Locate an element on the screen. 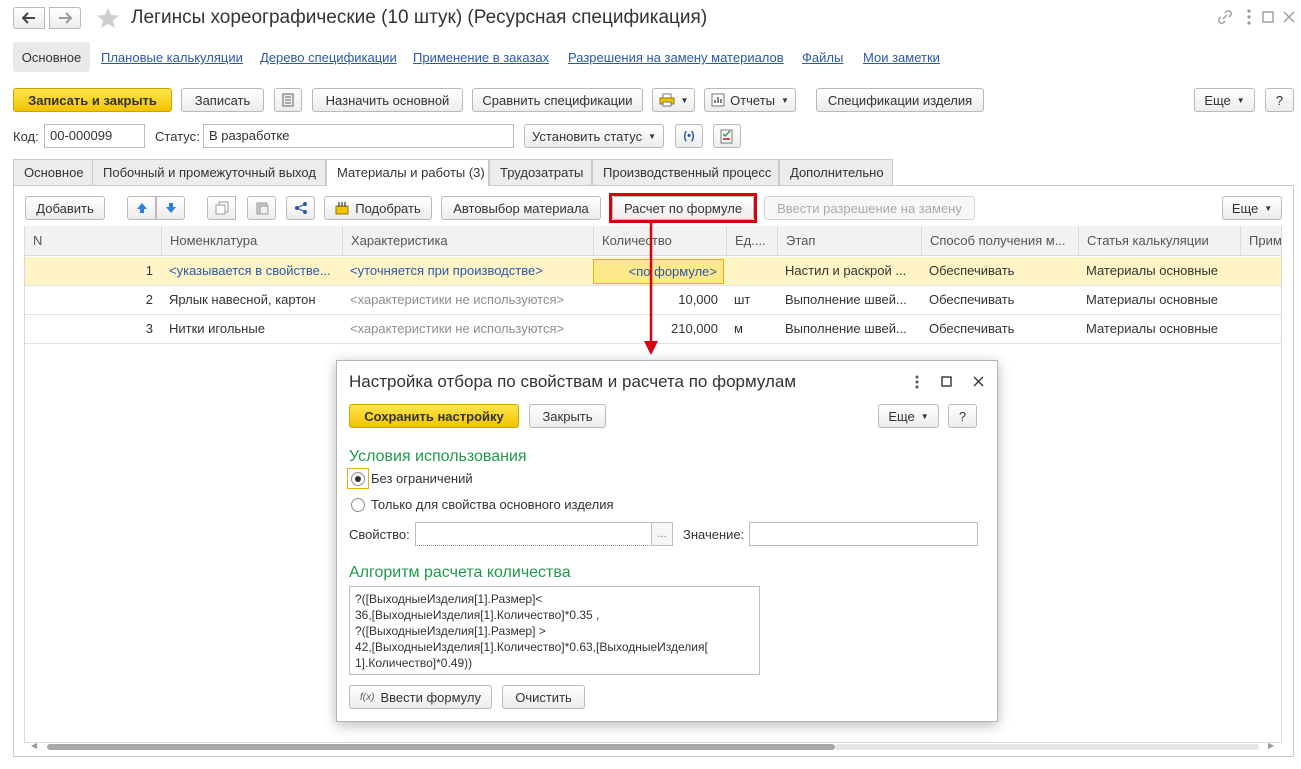 This screenshot has height=769, width=1301. paste-button is located at coordinates (261, 208).